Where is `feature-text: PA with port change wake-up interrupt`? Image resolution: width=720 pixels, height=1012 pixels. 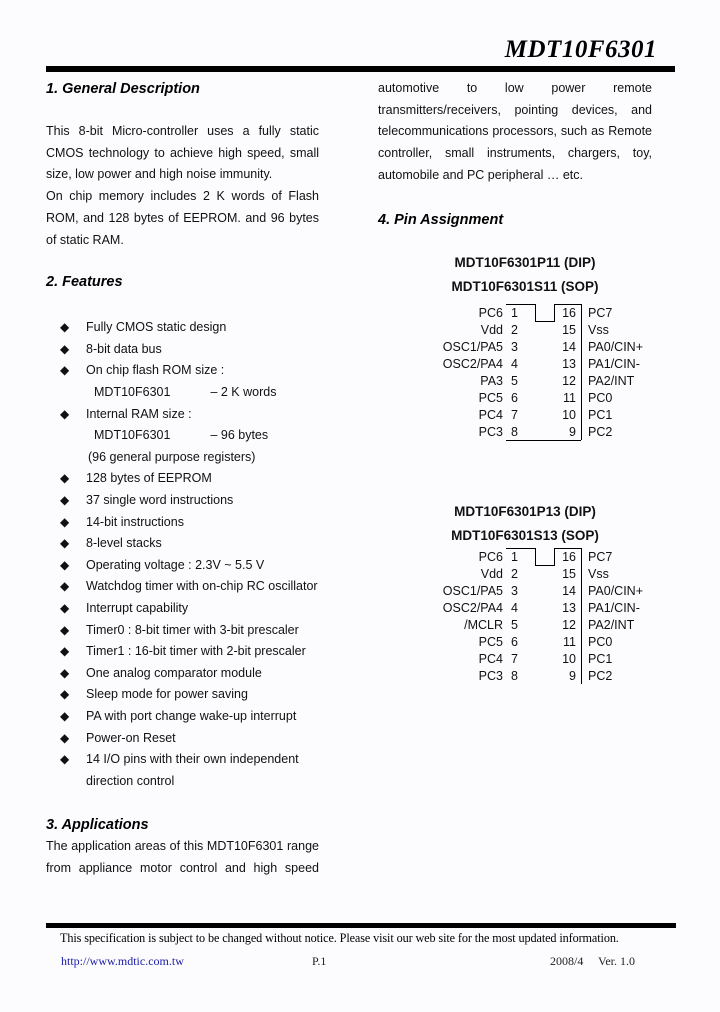 feature-text: PA with port change wake-up interrupt is located at coordinates (191, 715).